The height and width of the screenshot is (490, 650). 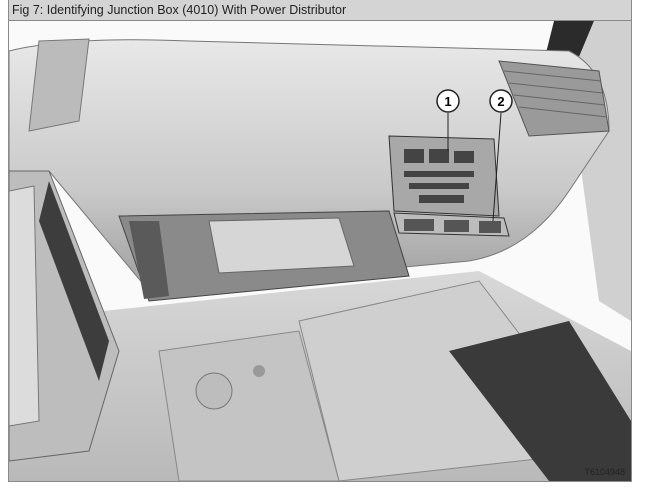 I want to click on callout-1: 1, so click(x=448, y=101).